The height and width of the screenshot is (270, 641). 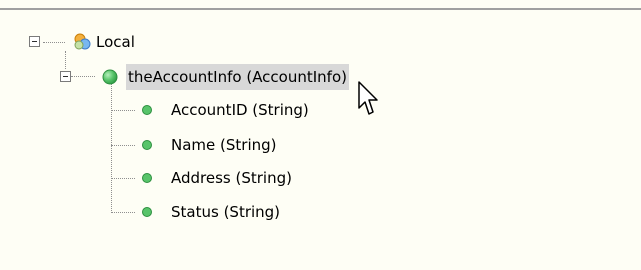 What do you see at coordinates (368, 98) in the screenshot?
I see `mouse-pointer-icon` at bounding box center [368, 98].